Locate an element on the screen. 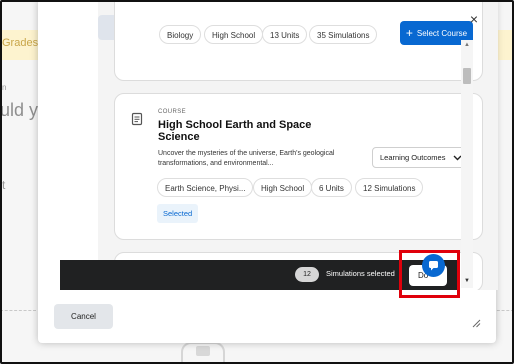 This screenshot has height=364, width=514. course-tag: 6 Units is located at coordinates (331, 187).